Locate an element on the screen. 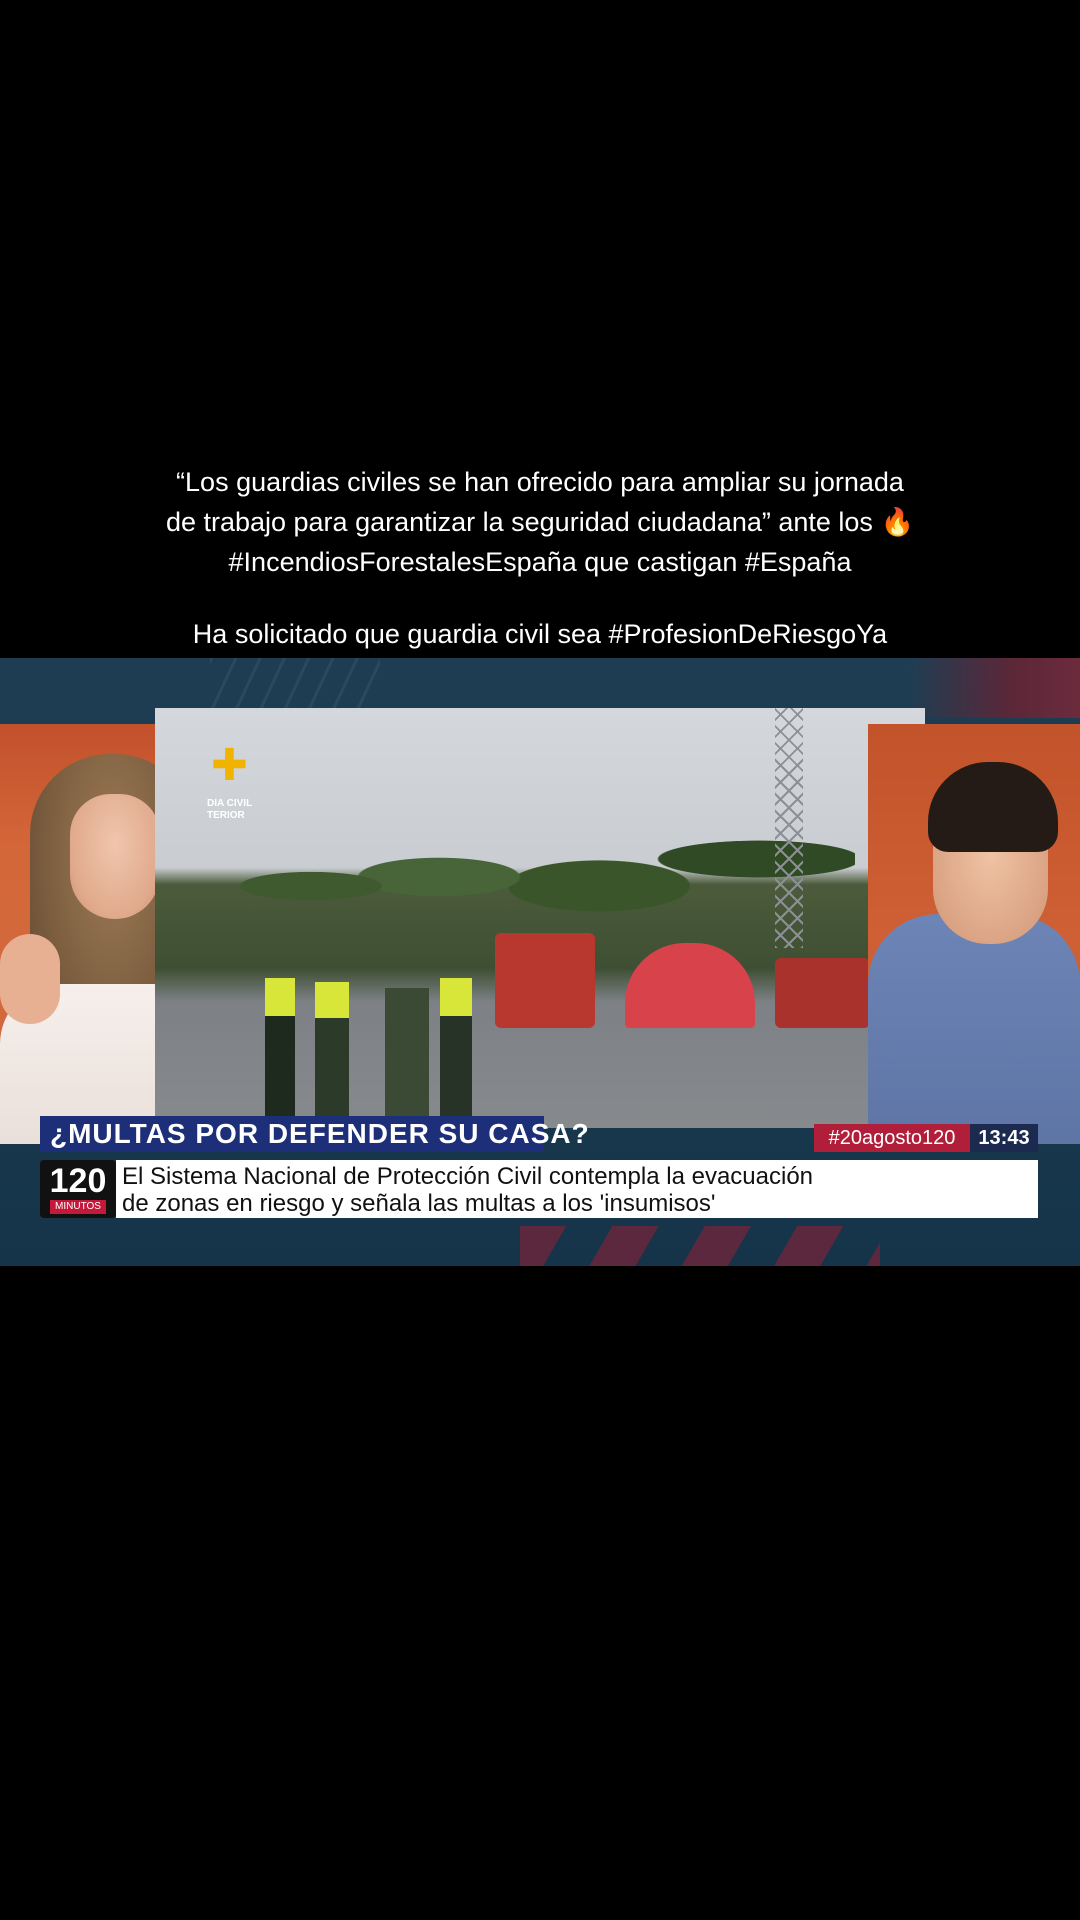 The height and width of the screenshot is (1920, 1080). guardia-civil-officers is located at coordinates (370, 1033).